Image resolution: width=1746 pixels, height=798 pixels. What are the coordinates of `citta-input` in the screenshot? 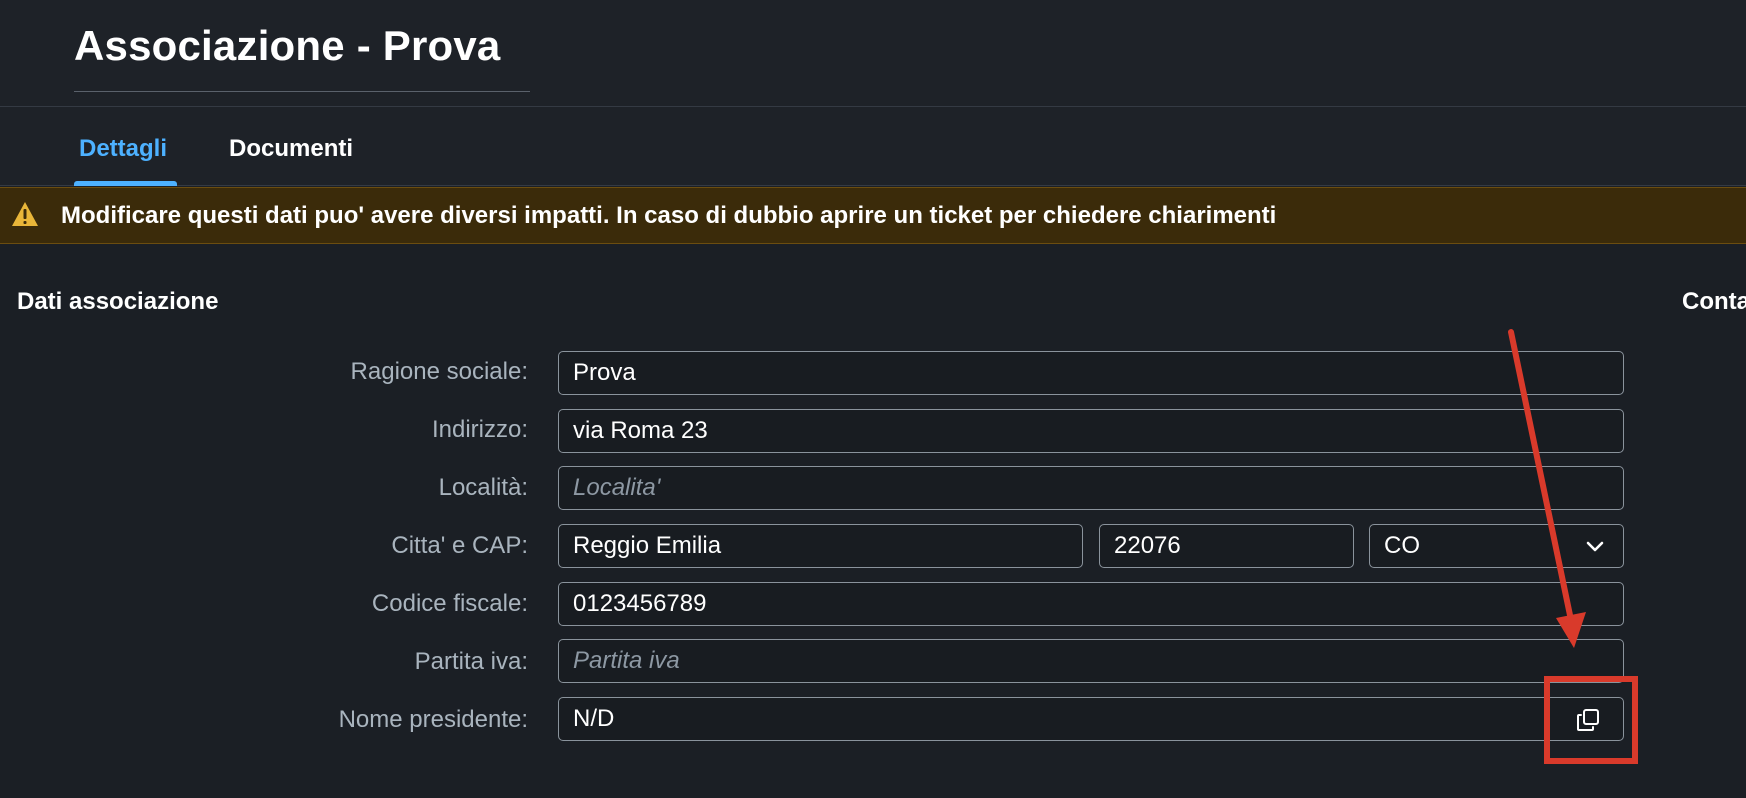 It's located at (820, 546).